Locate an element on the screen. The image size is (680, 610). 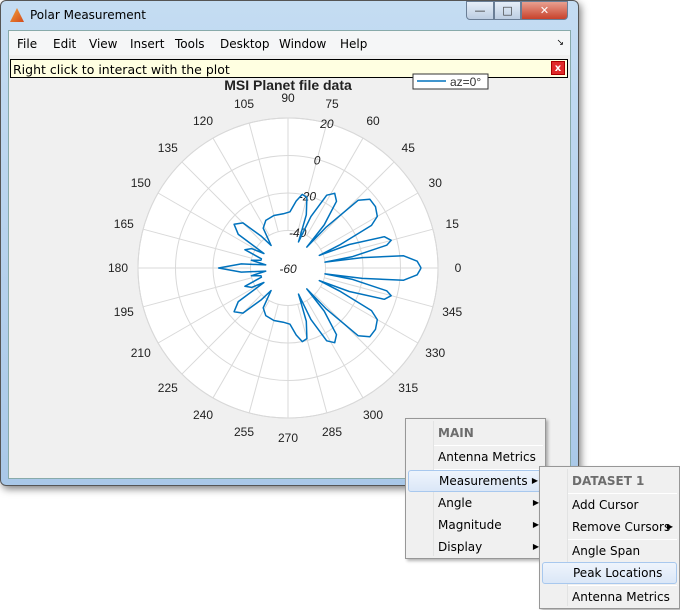
angle-tick-label: 225 is located at coordinates (168, 388).